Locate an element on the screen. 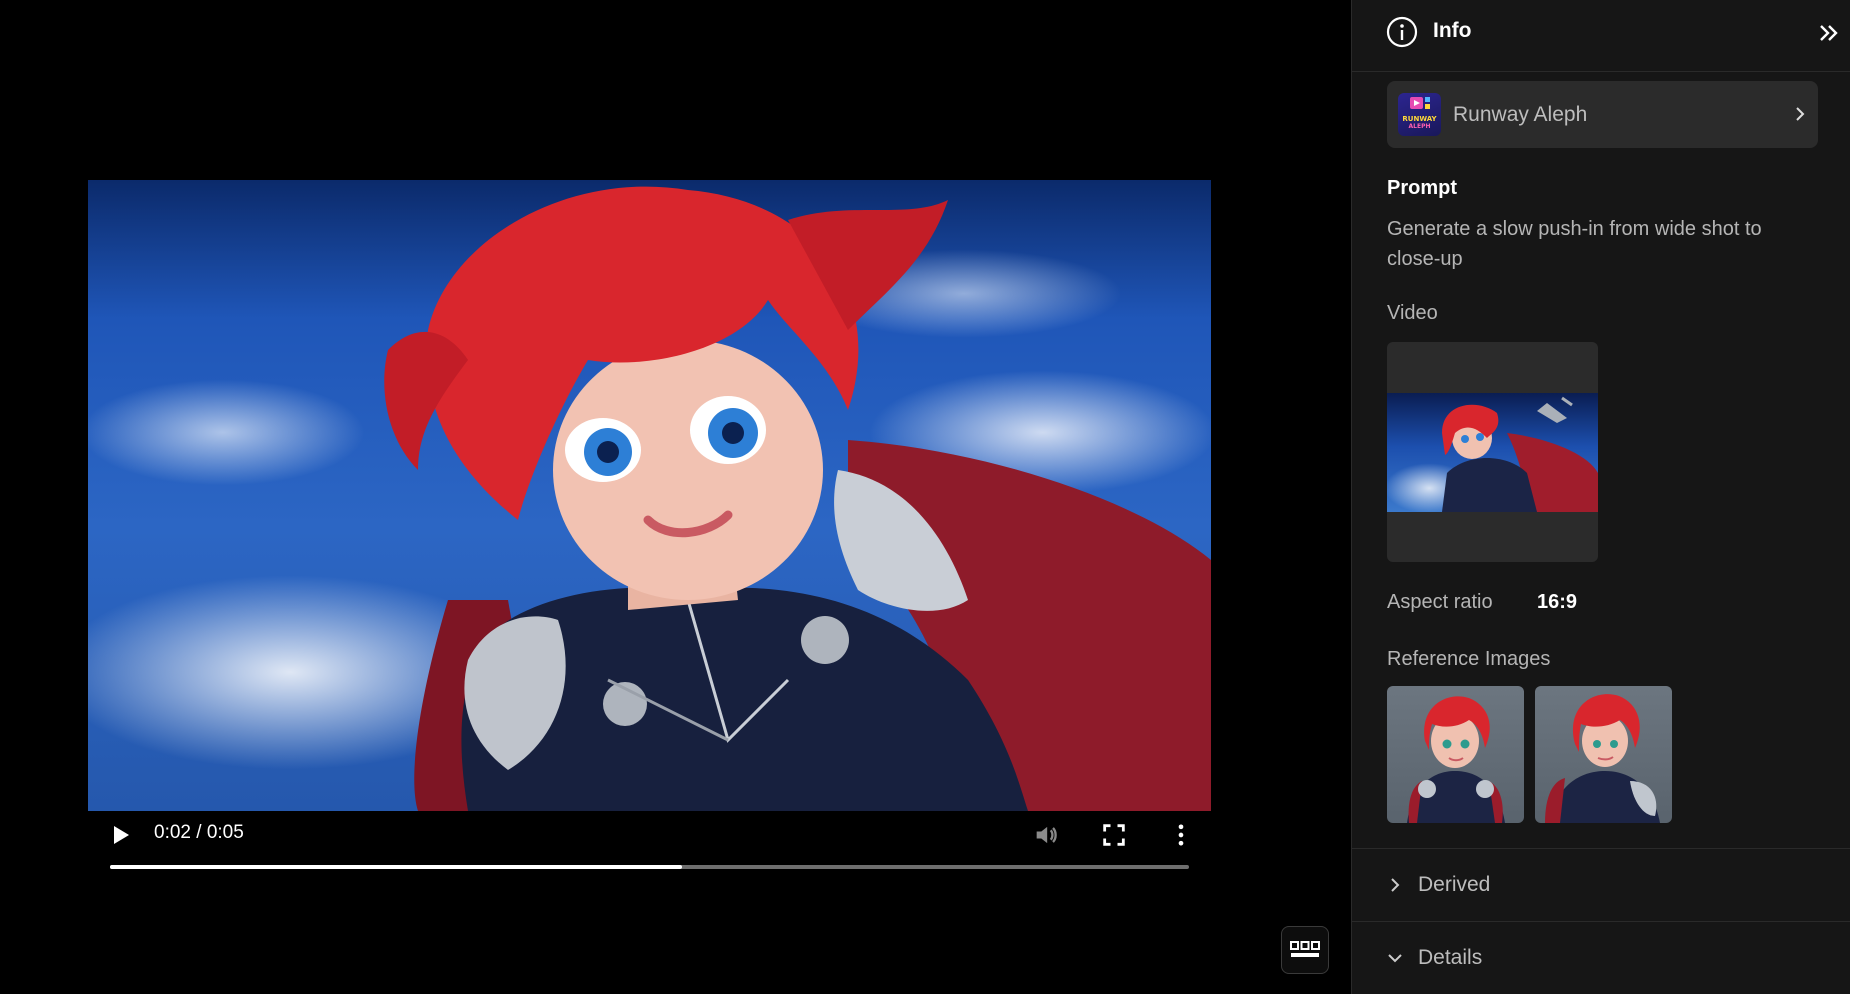  dots-grid-icon is located at coordinates (1305, 949).